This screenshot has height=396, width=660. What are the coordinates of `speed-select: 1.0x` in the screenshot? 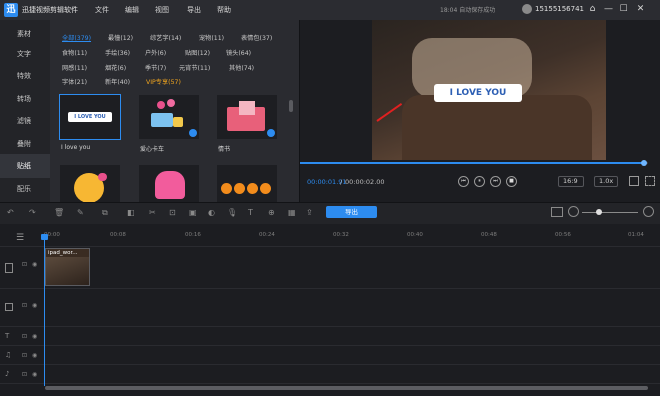 It's located at (606, 181).